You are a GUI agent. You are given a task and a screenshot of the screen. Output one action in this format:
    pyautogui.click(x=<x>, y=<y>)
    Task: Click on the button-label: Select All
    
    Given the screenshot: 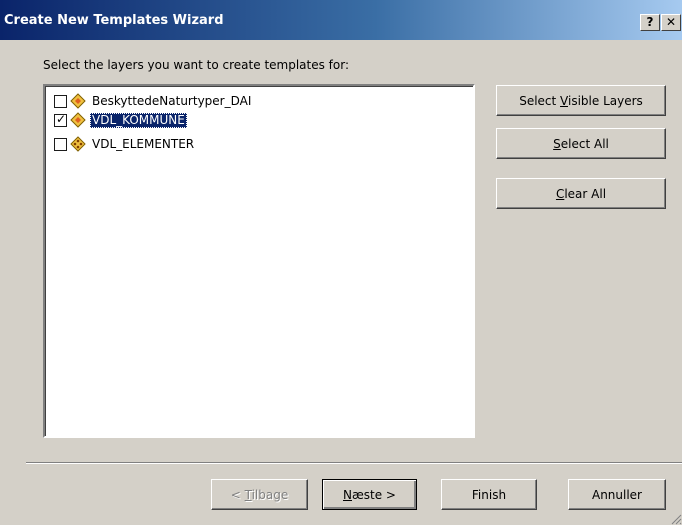 What is the action you would take?
    pyautogui.click(x=581, y=143)
    